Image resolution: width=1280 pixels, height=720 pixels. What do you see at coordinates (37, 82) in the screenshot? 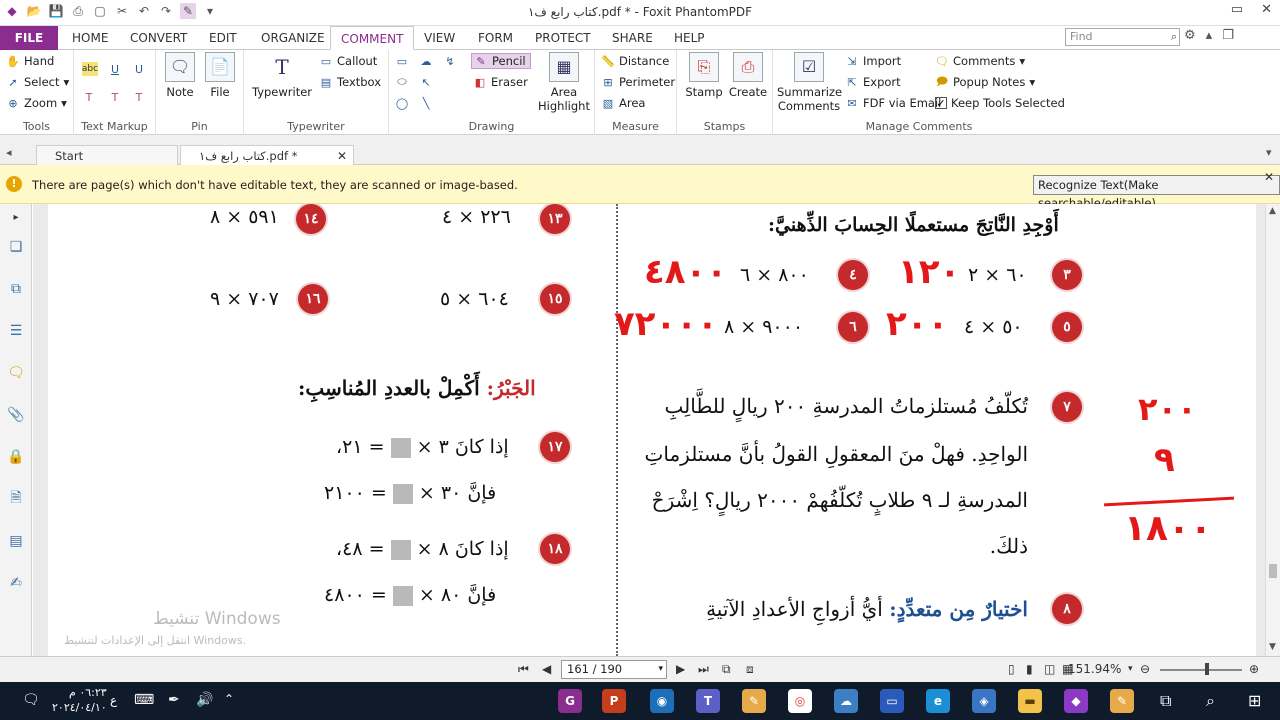
I see `select-tool-button: ➚ Select ▾` at bounding box center [37, 82].